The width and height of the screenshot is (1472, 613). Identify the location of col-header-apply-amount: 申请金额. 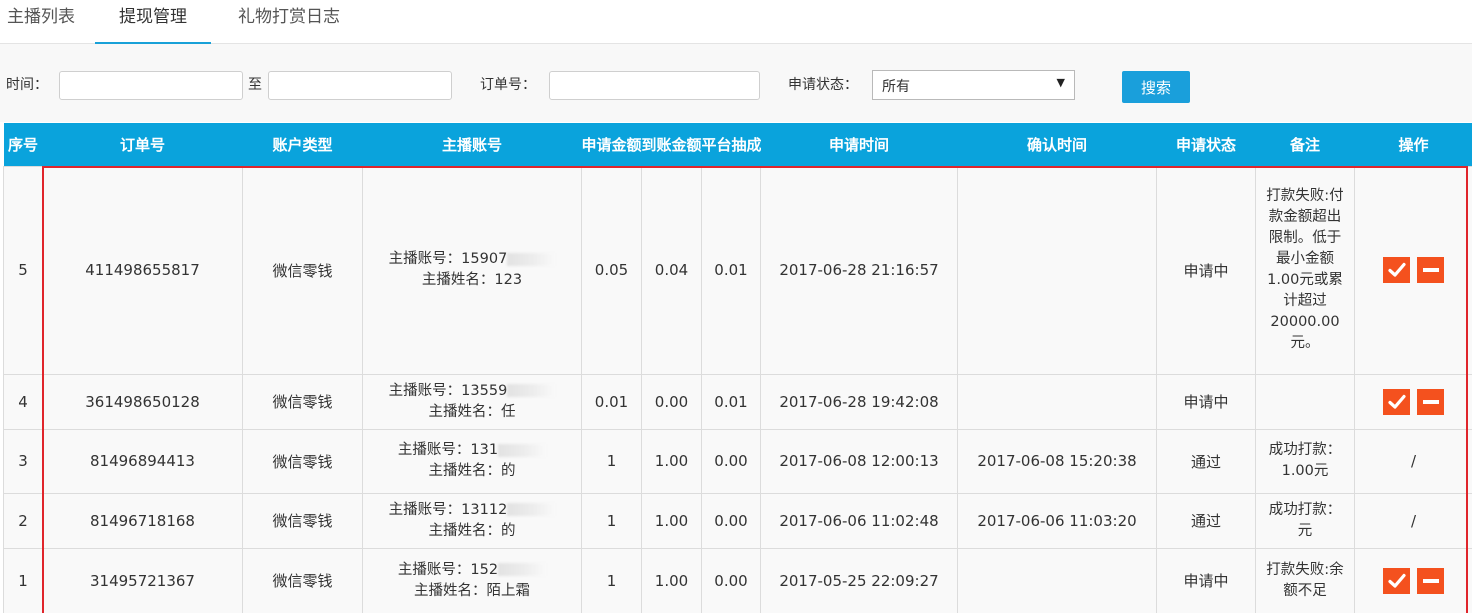
(611, 144).